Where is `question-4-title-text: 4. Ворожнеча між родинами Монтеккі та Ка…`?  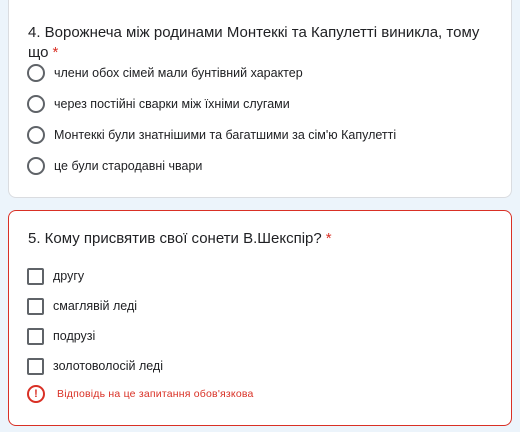
question-4-title-text: 4. Ворожнеча між родинами Монтеккі та Ка… is located at coordinates (254, 42).